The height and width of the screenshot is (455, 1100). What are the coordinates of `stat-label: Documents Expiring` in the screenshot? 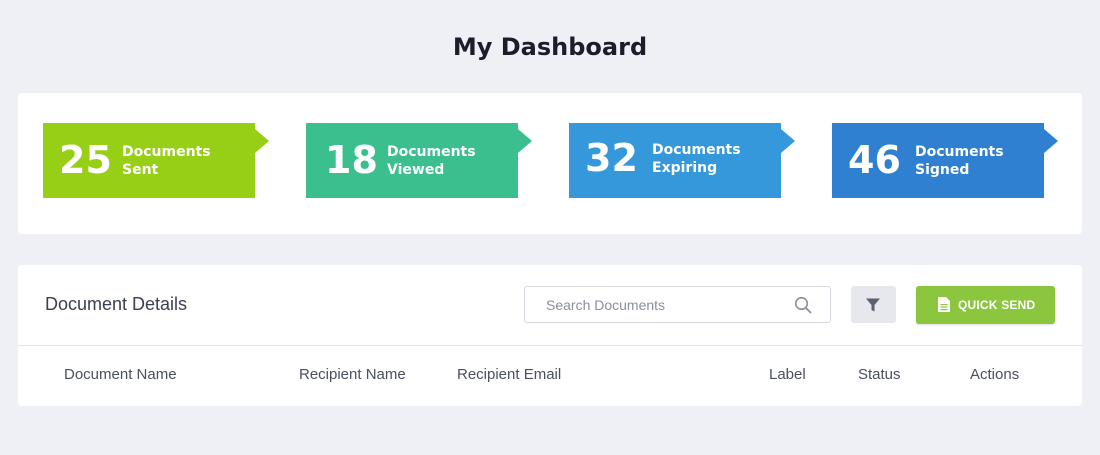 It's located at (712, 159).